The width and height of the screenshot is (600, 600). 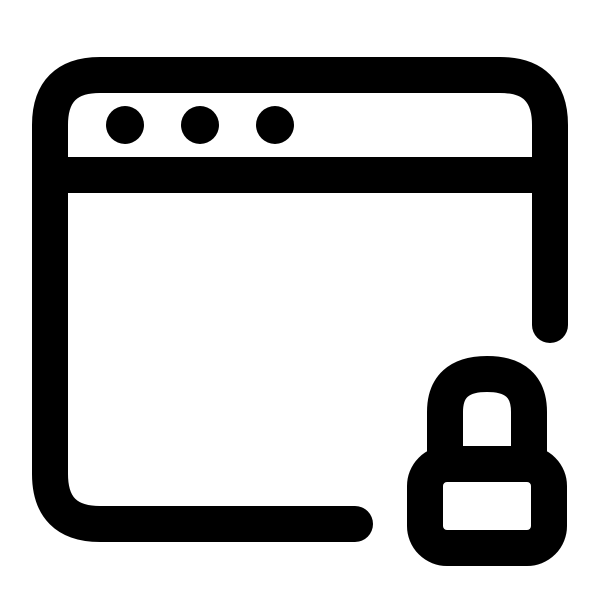 I want to click on padlock-body, so click(x=487, y=506).